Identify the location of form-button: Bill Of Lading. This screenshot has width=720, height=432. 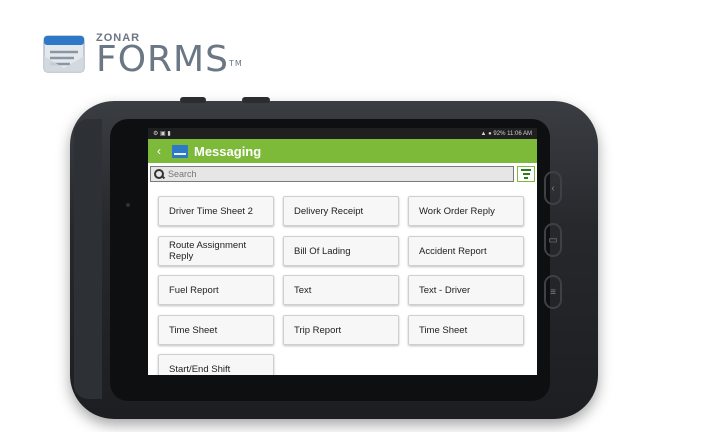
(341, 251).